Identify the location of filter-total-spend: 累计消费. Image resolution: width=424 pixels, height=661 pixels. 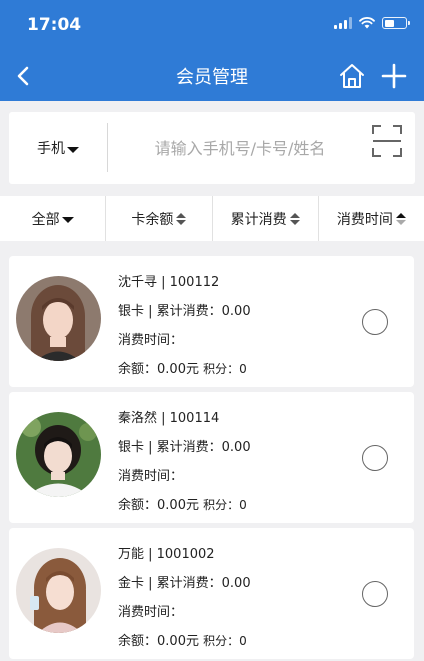
(264, 218).